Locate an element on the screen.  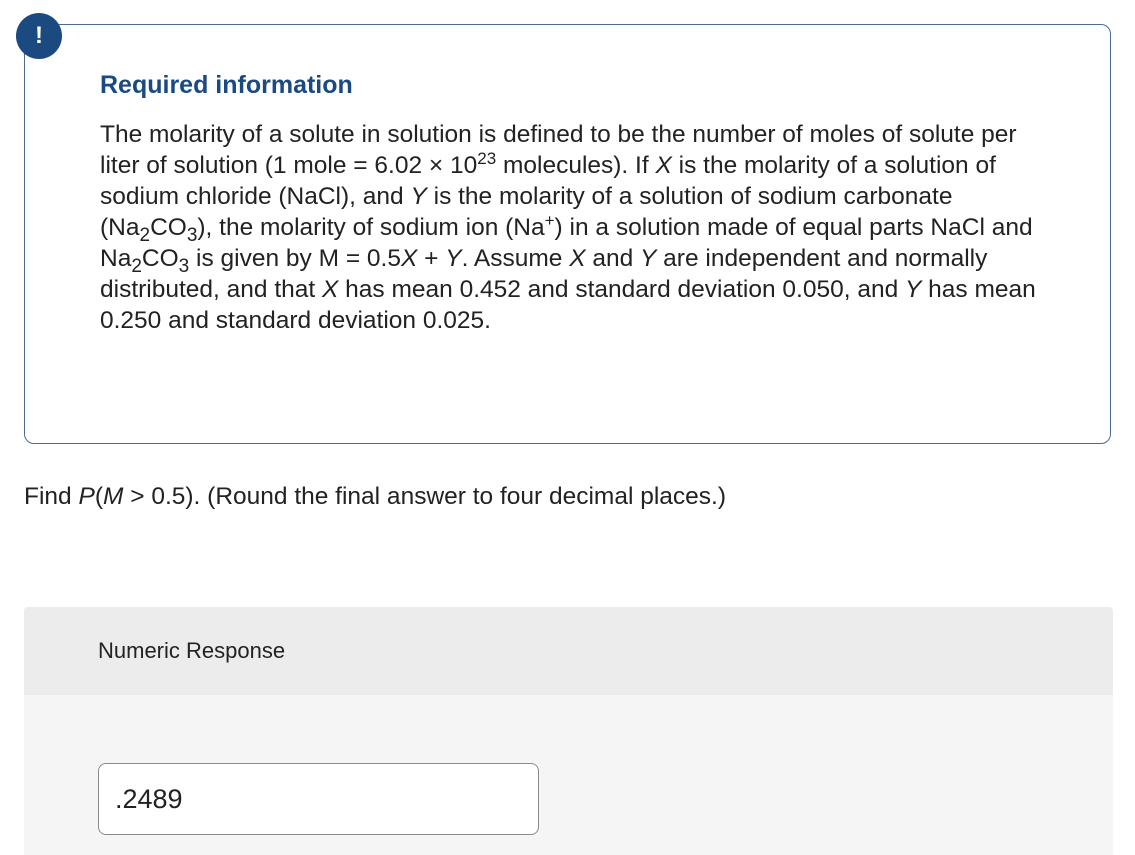
exponent: 23 is located at coordinates (487, 158).